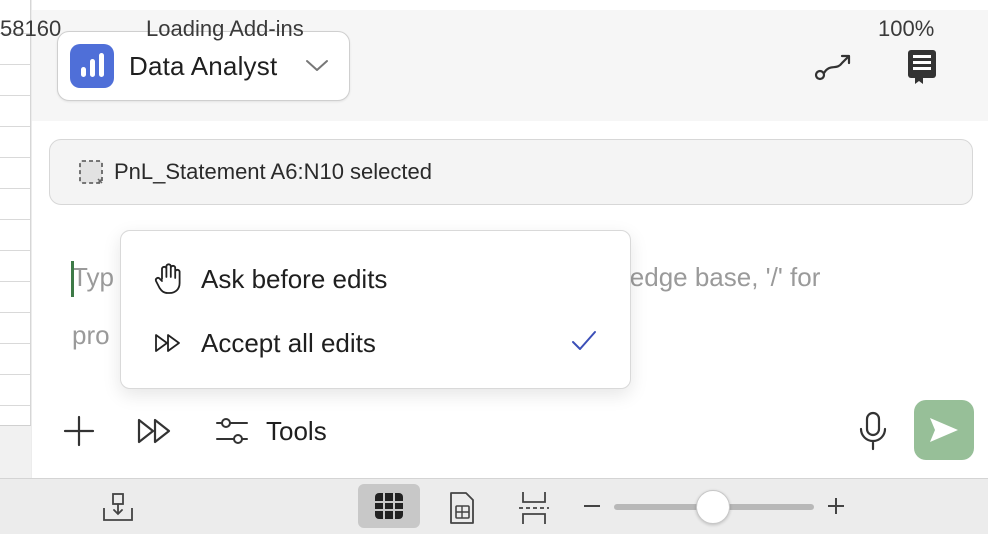 The image size is (988, 534). What do you see at coordinates (93, 277) in the screenshot?
I see `input-placeholder-start: Typ` at bounding box center [93, 277].